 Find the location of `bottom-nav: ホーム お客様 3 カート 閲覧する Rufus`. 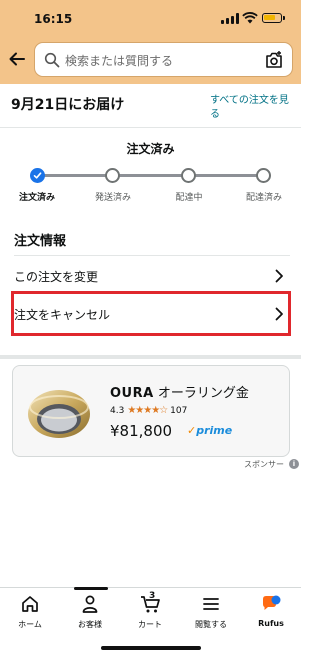

bottom-nav: ホーム お客様 3 カート 閲覧する Rufus is located at coordinates (150, 621).